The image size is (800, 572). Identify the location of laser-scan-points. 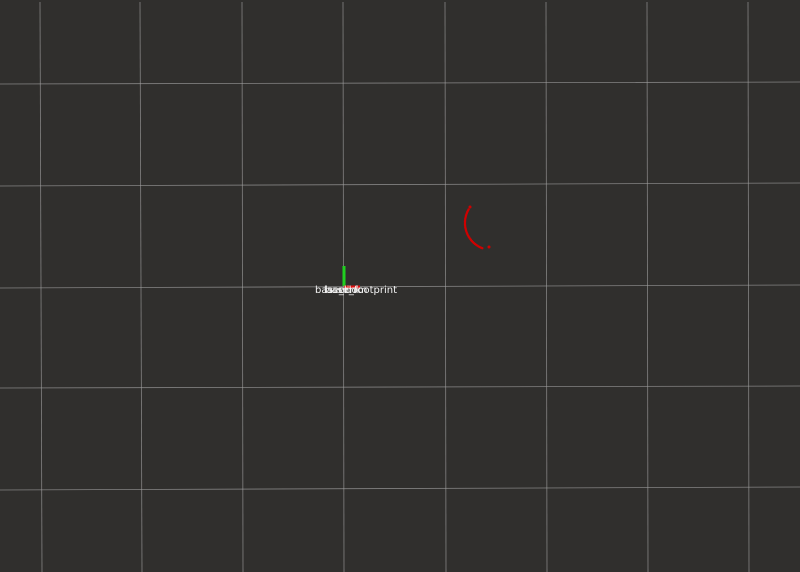
(477, 227).